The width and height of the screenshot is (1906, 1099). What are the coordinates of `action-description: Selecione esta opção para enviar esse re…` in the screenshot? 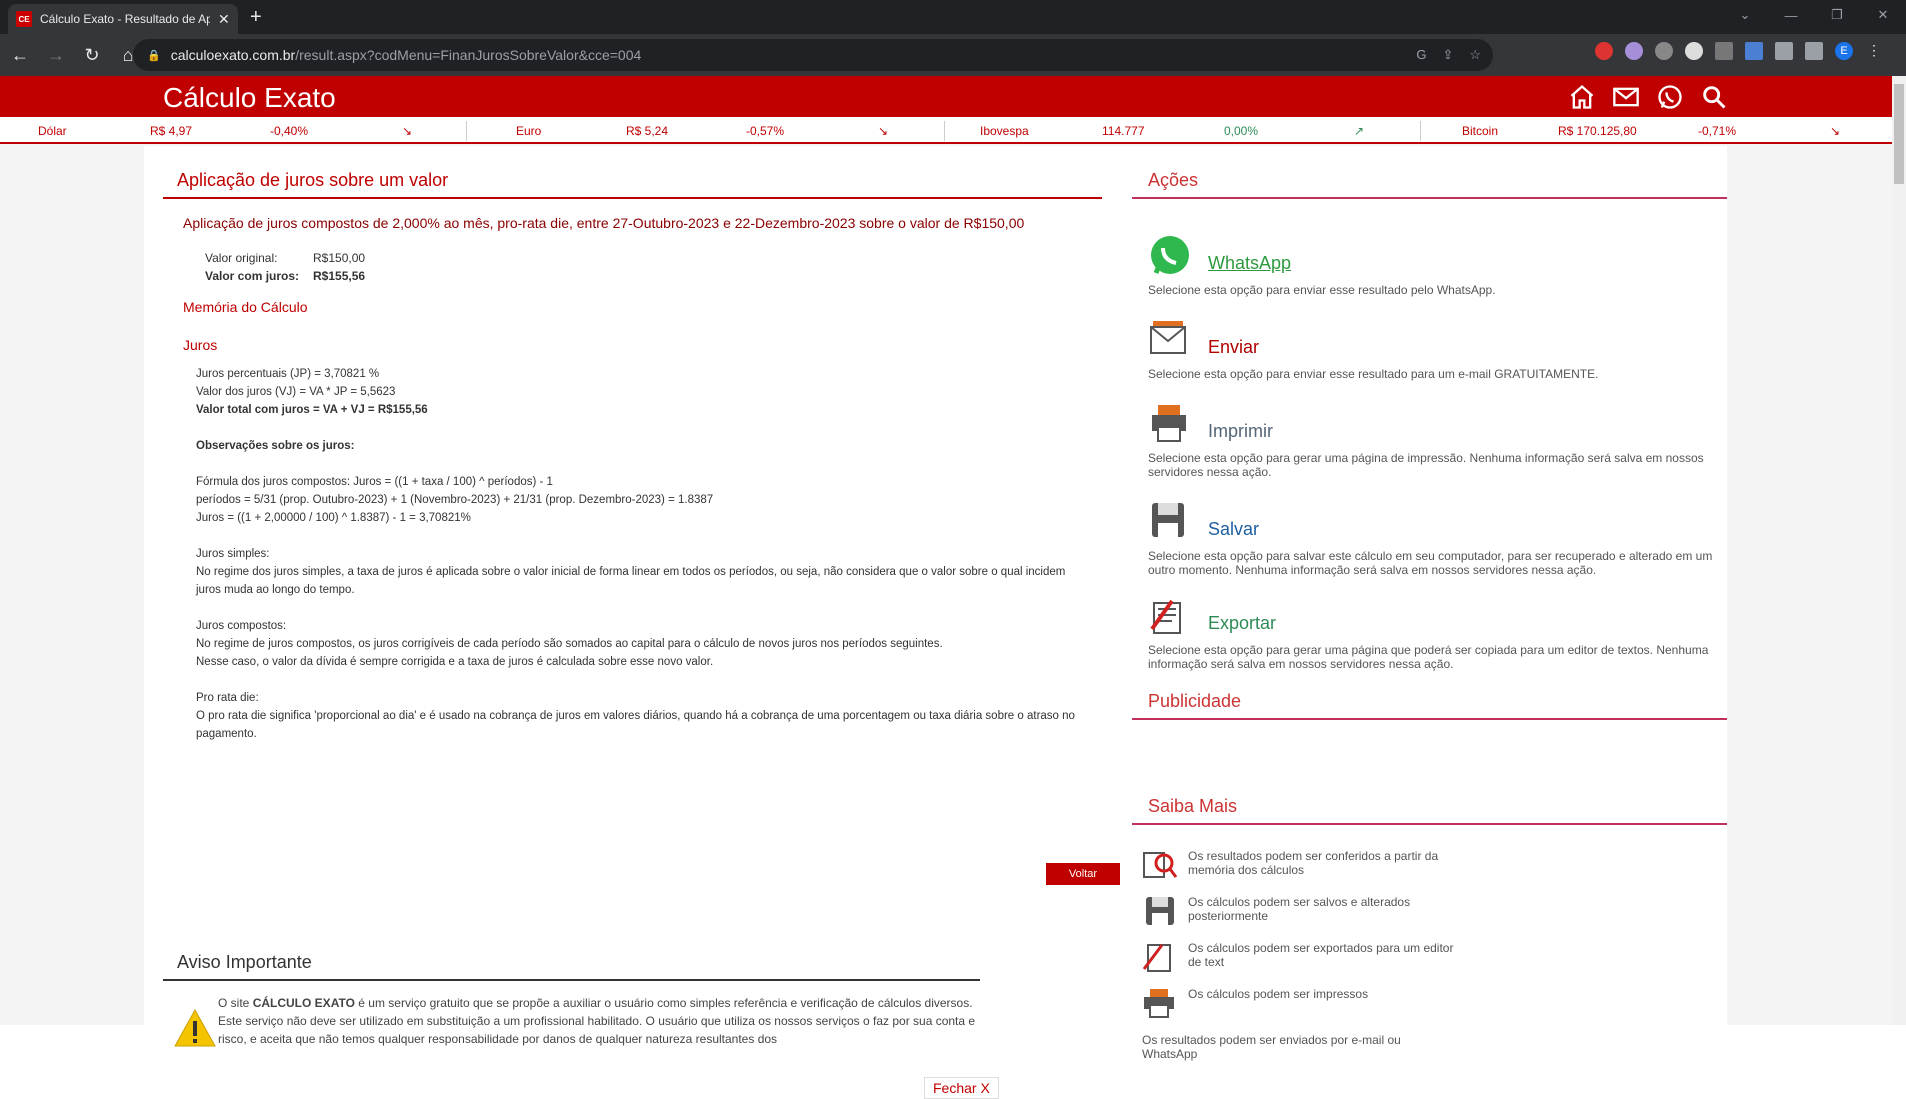 It's located at (1373, 374).